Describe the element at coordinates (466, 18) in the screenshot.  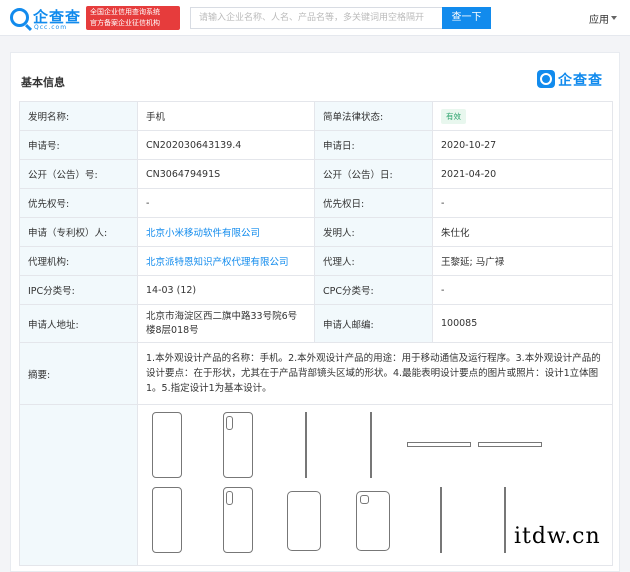
I see `search-button: 查一下` at that location.